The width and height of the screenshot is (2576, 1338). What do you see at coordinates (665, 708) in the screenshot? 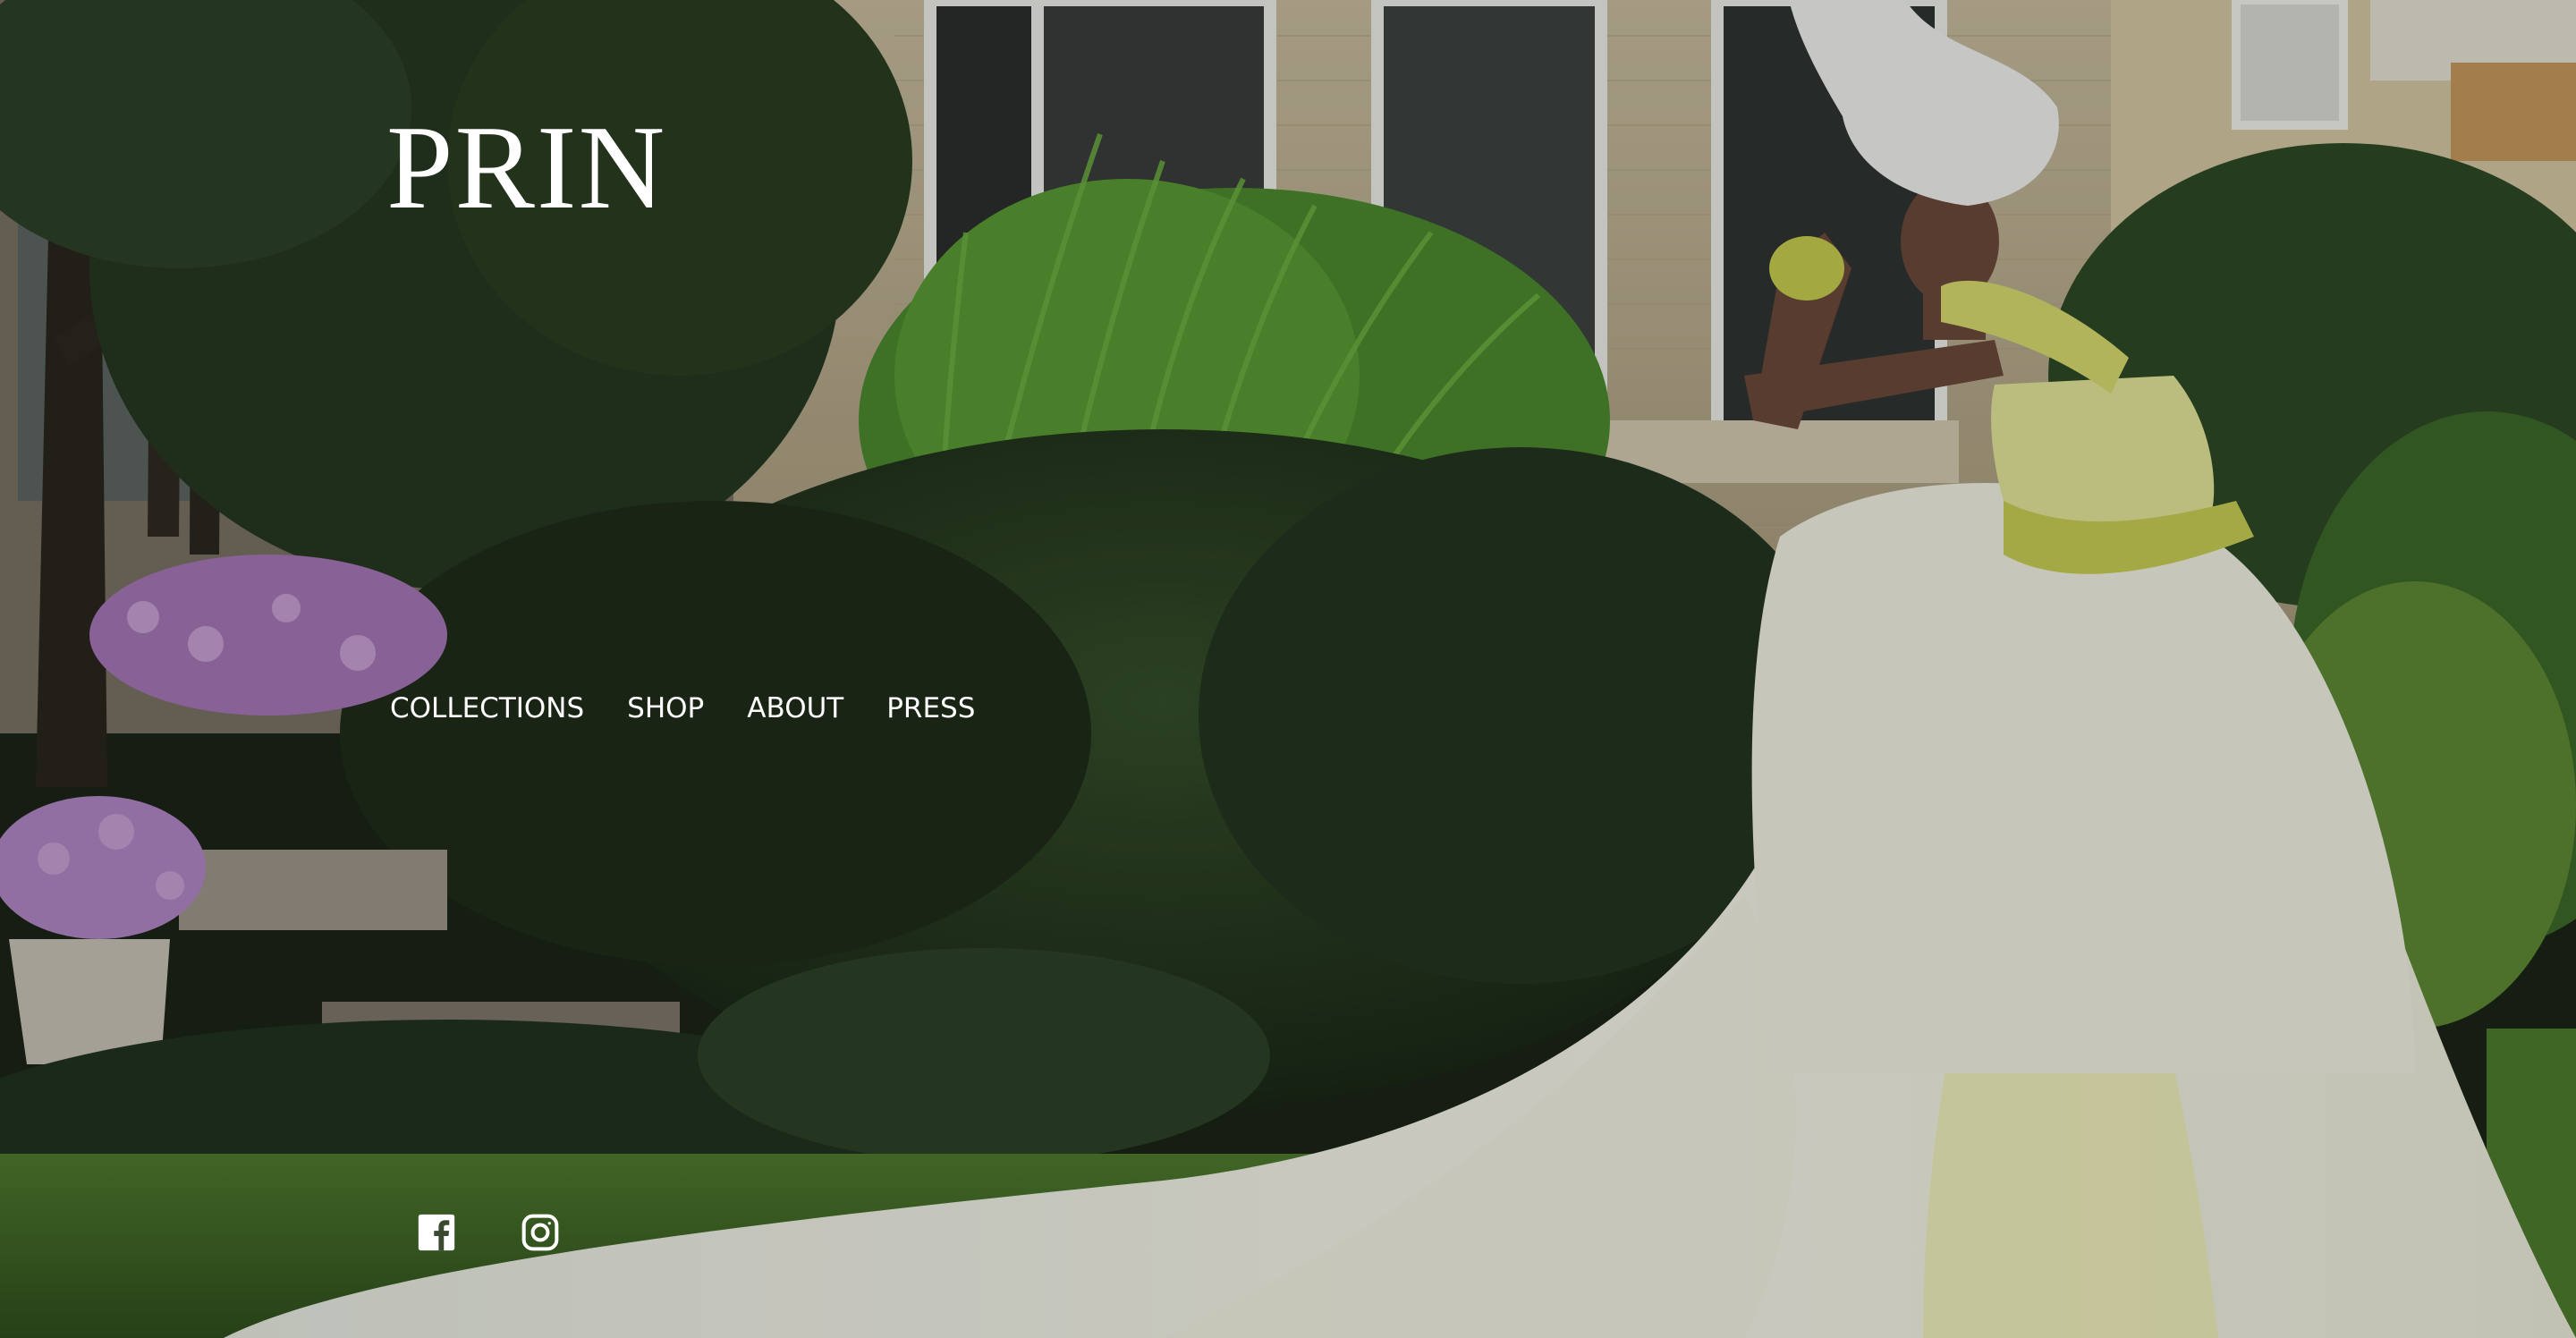
I see `nav-item-shop: SHOP` at bounding box center [665, 708].